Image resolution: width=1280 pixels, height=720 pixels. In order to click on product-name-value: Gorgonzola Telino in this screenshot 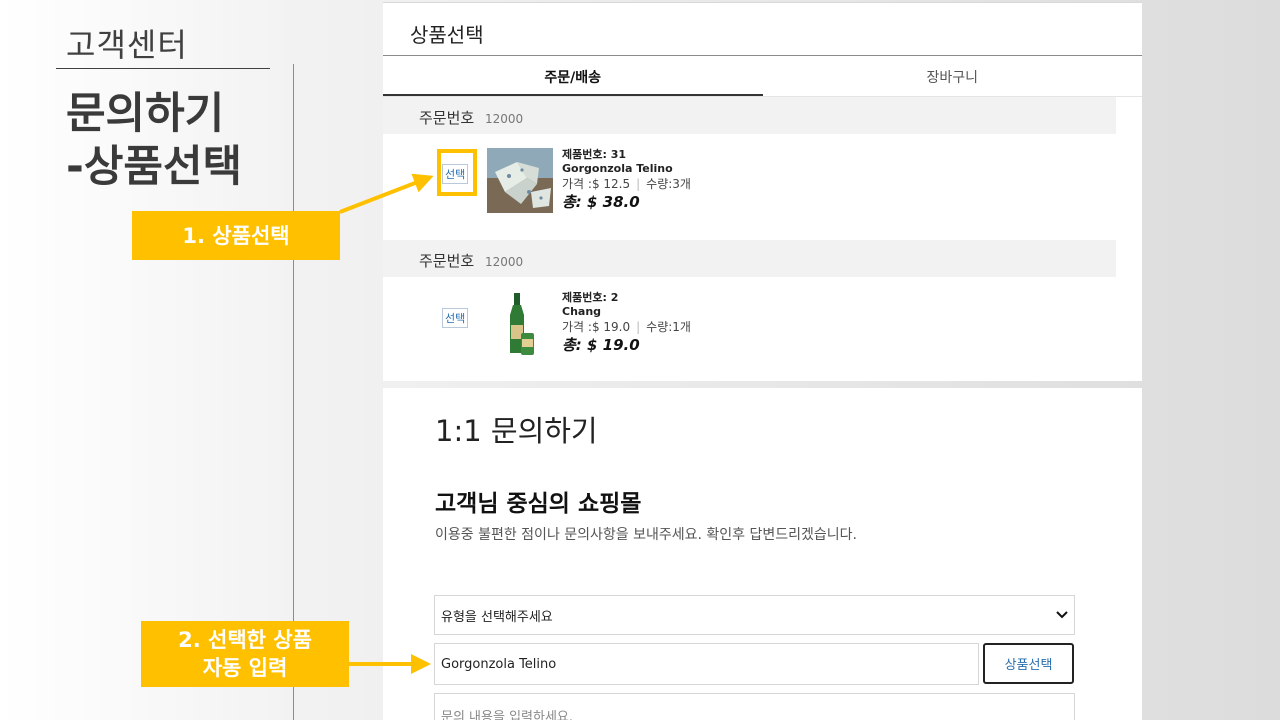, I will do `click(499, 664)`.